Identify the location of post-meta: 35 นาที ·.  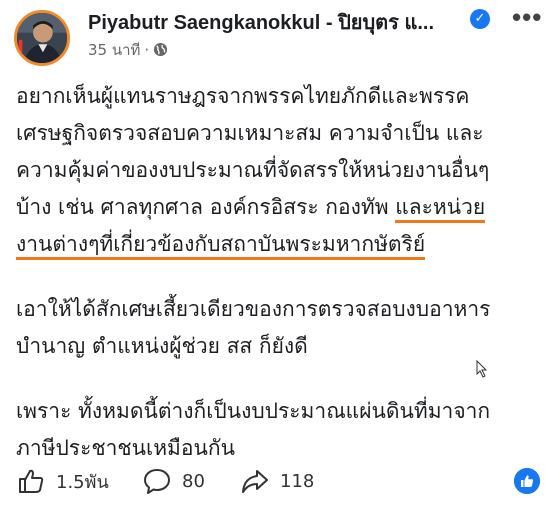
(128, 50).